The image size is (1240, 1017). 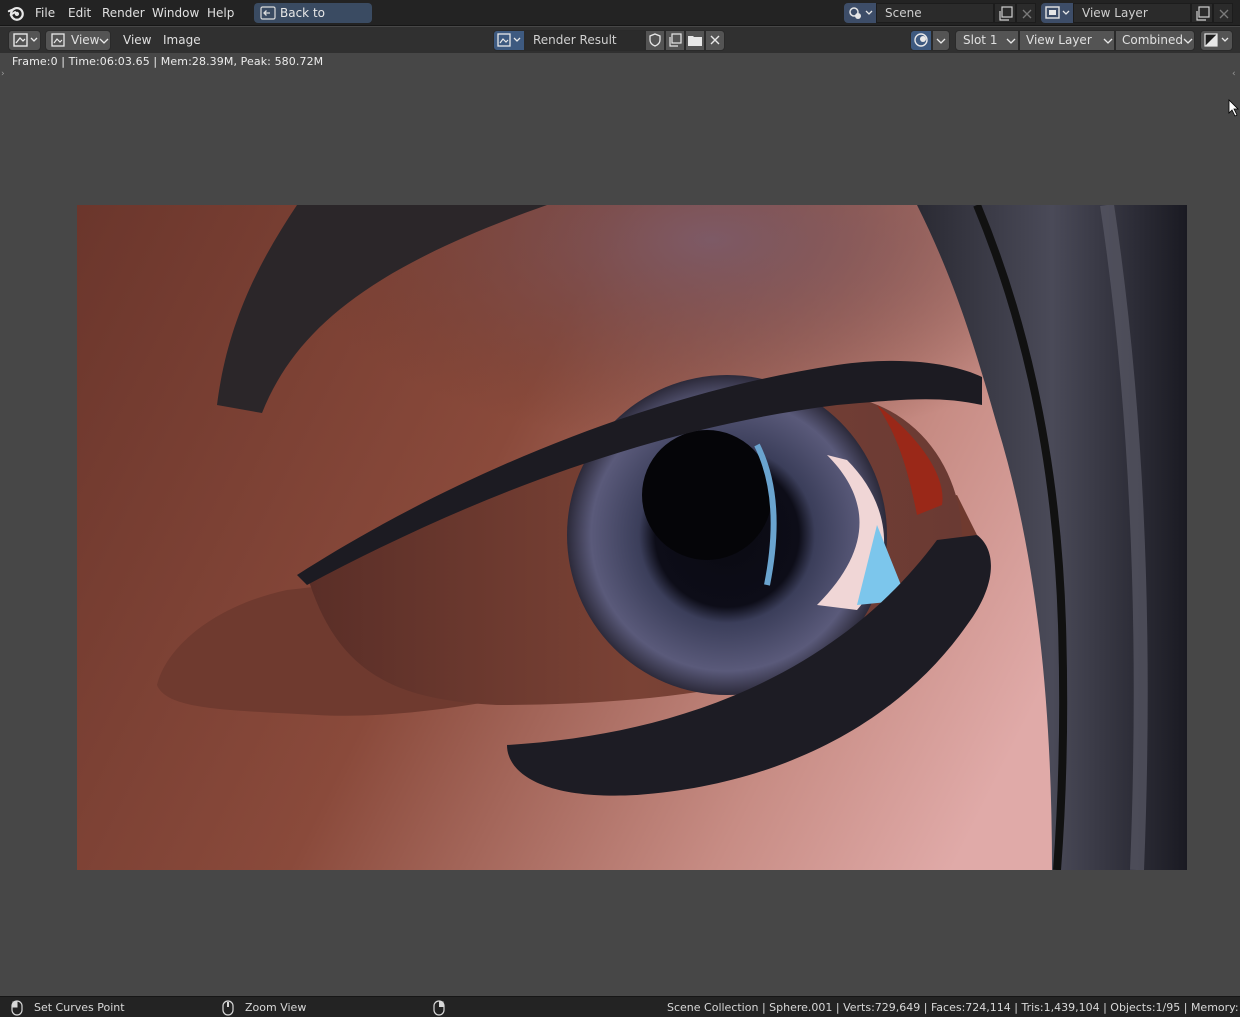 What do you see at coordinates (220, 13) in the screenshot?
I see `menu-help: Help` at bounding box center [220, 13].